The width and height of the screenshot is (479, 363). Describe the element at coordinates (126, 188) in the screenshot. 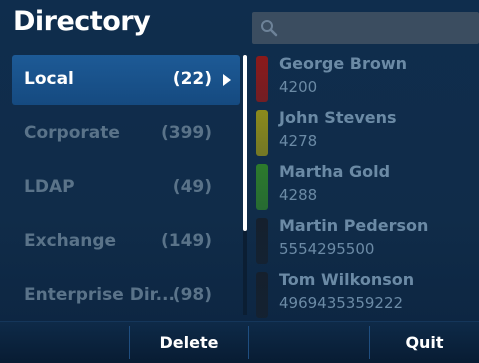

I see `category-ldap: LDAP (49)` at that location.